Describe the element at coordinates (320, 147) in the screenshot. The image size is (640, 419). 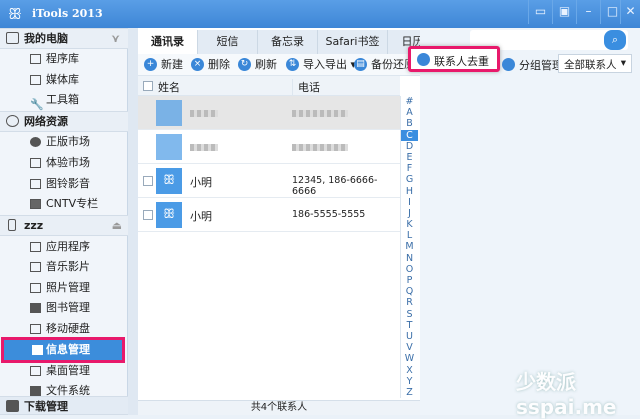
I see `blurred-phone` at that location.